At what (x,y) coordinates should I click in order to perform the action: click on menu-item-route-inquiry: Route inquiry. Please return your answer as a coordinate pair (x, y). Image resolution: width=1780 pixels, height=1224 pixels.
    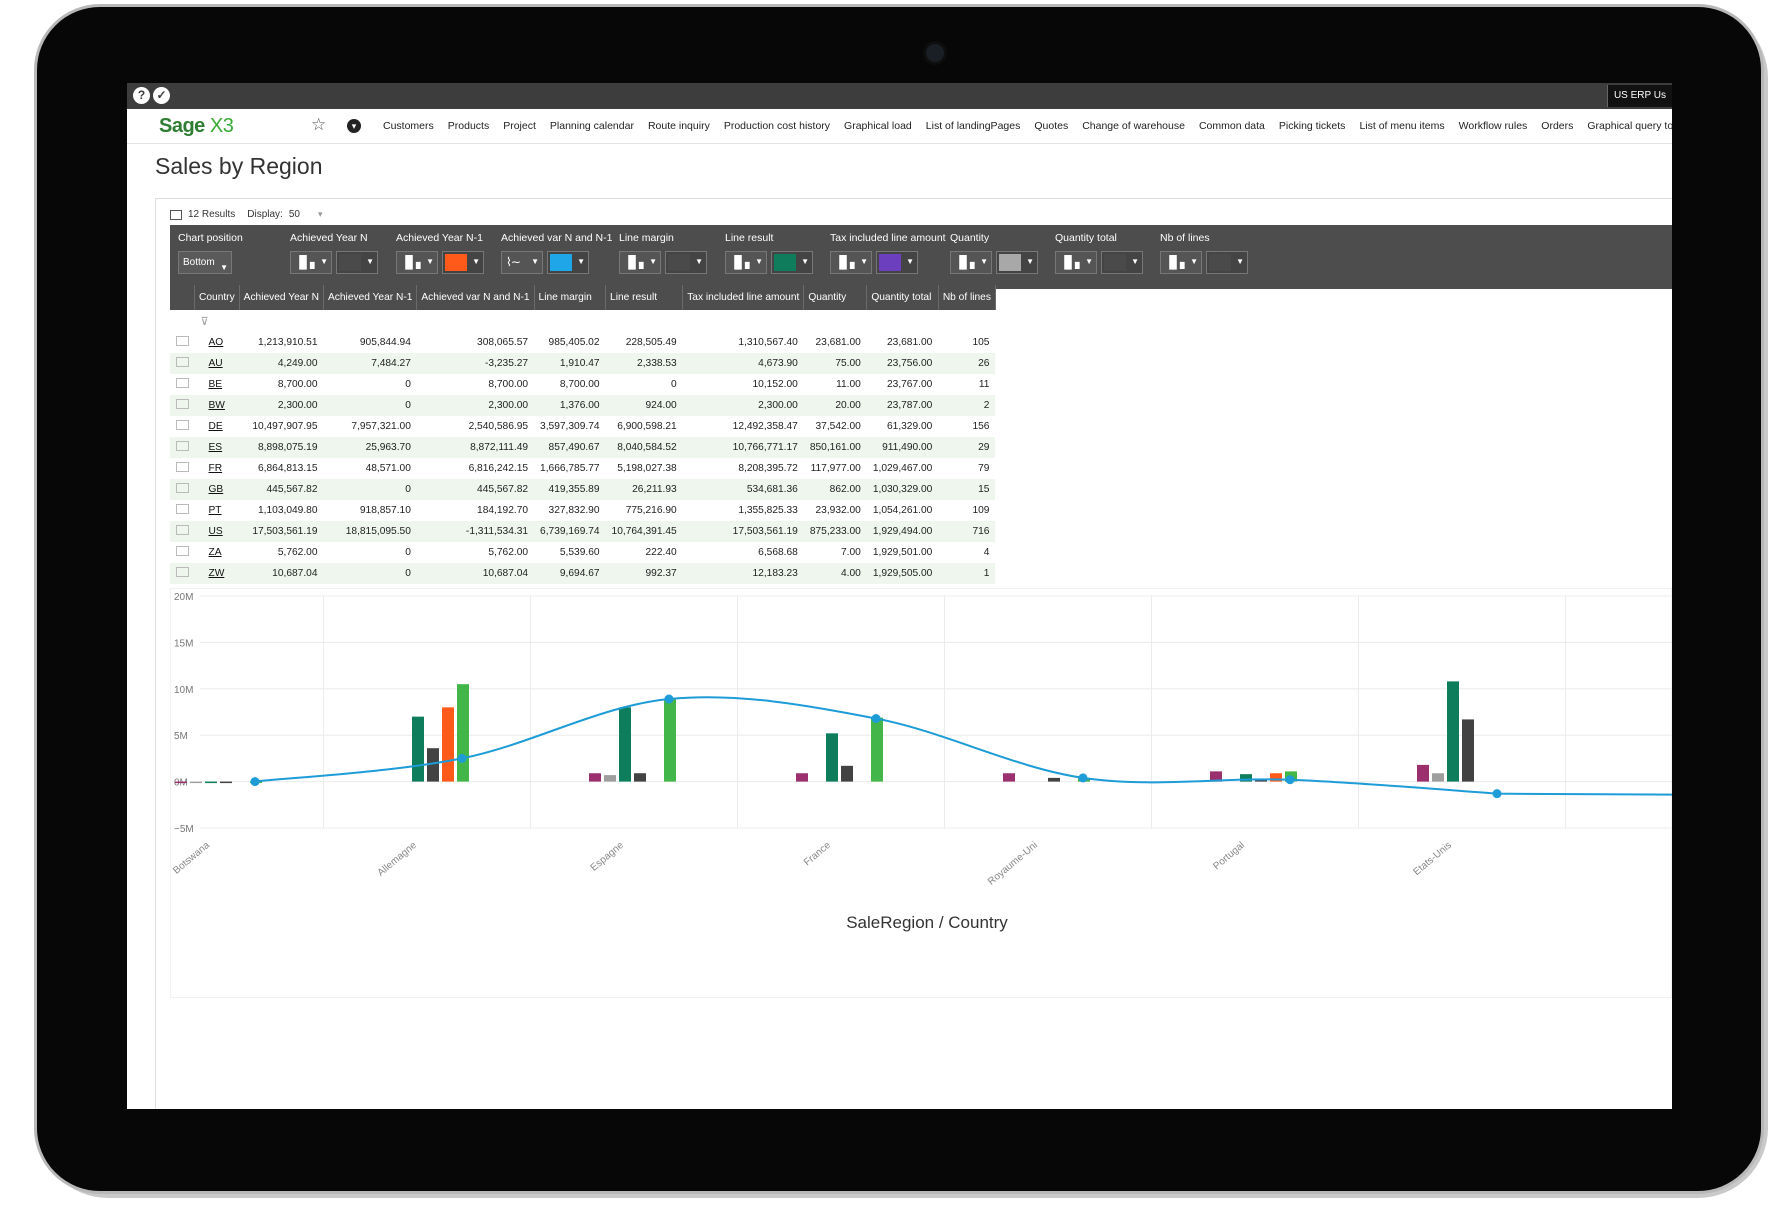
    Looking at the image, I should click on (679, 126).